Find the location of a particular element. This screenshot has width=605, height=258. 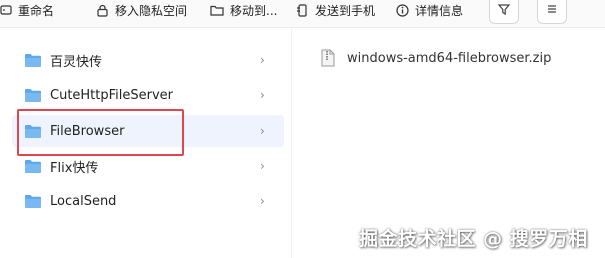

file-name: windows-amd64-filebrowser.zip is located at coordinates (449, 58).